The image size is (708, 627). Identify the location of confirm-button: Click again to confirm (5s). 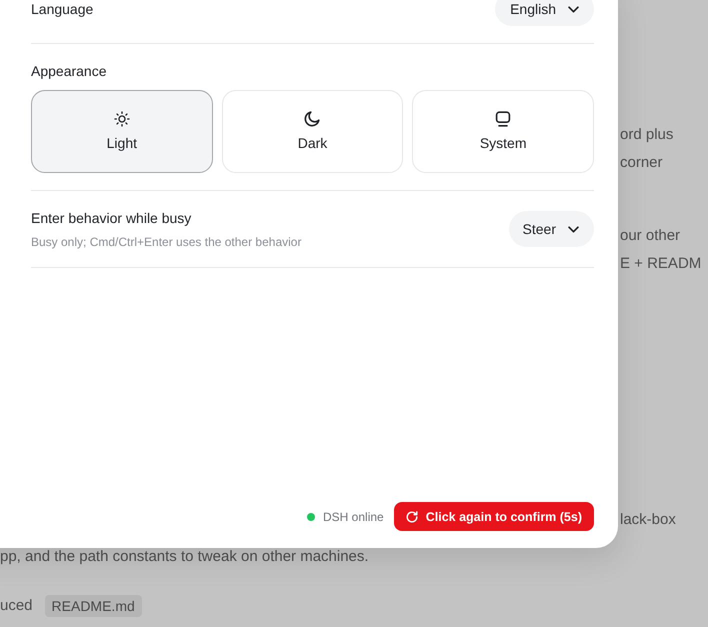
(494, 516).